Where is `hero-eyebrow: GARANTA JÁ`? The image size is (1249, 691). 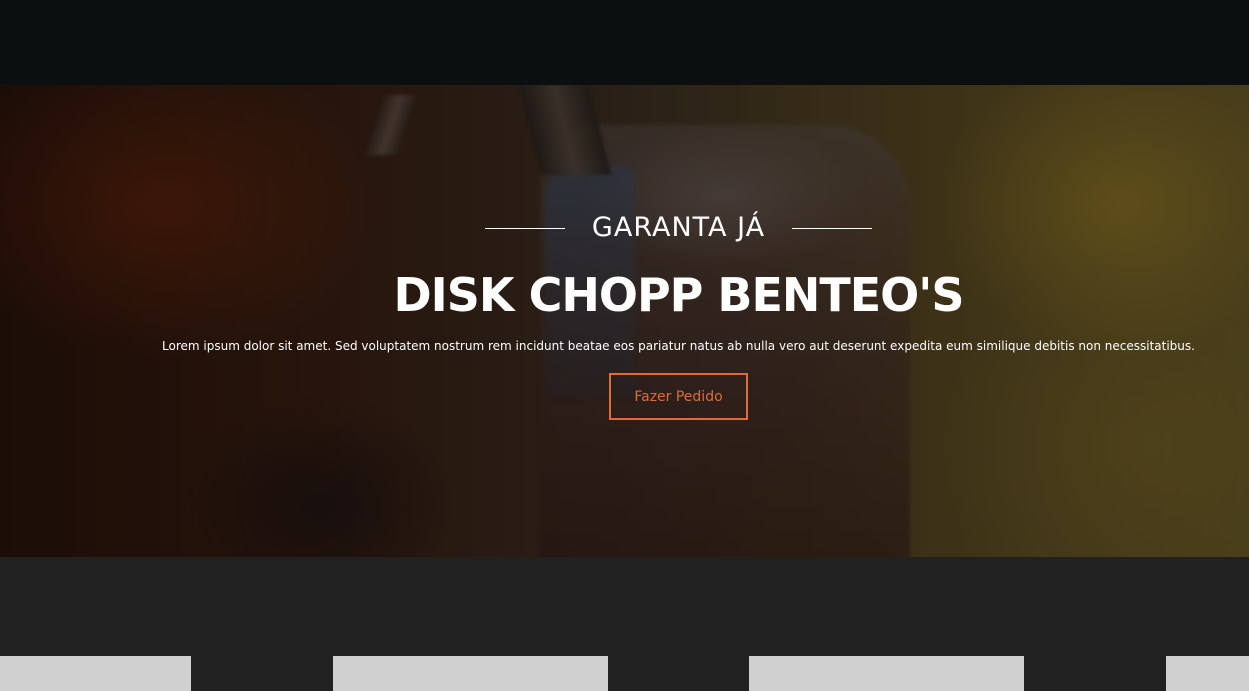
hero-eyebrow: GARANTA JÁ is located at coordinates (678, 227).